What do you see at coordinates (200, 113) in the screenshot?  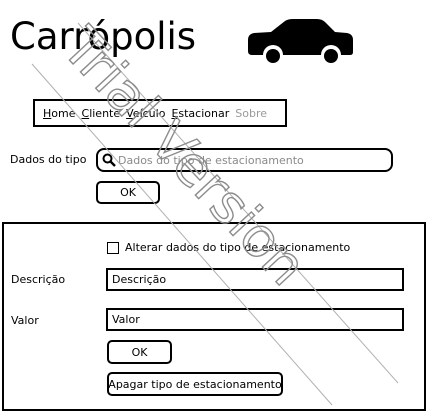 I see `menu-item-estacionar: Estacionar` at bounding box center [200, 113].